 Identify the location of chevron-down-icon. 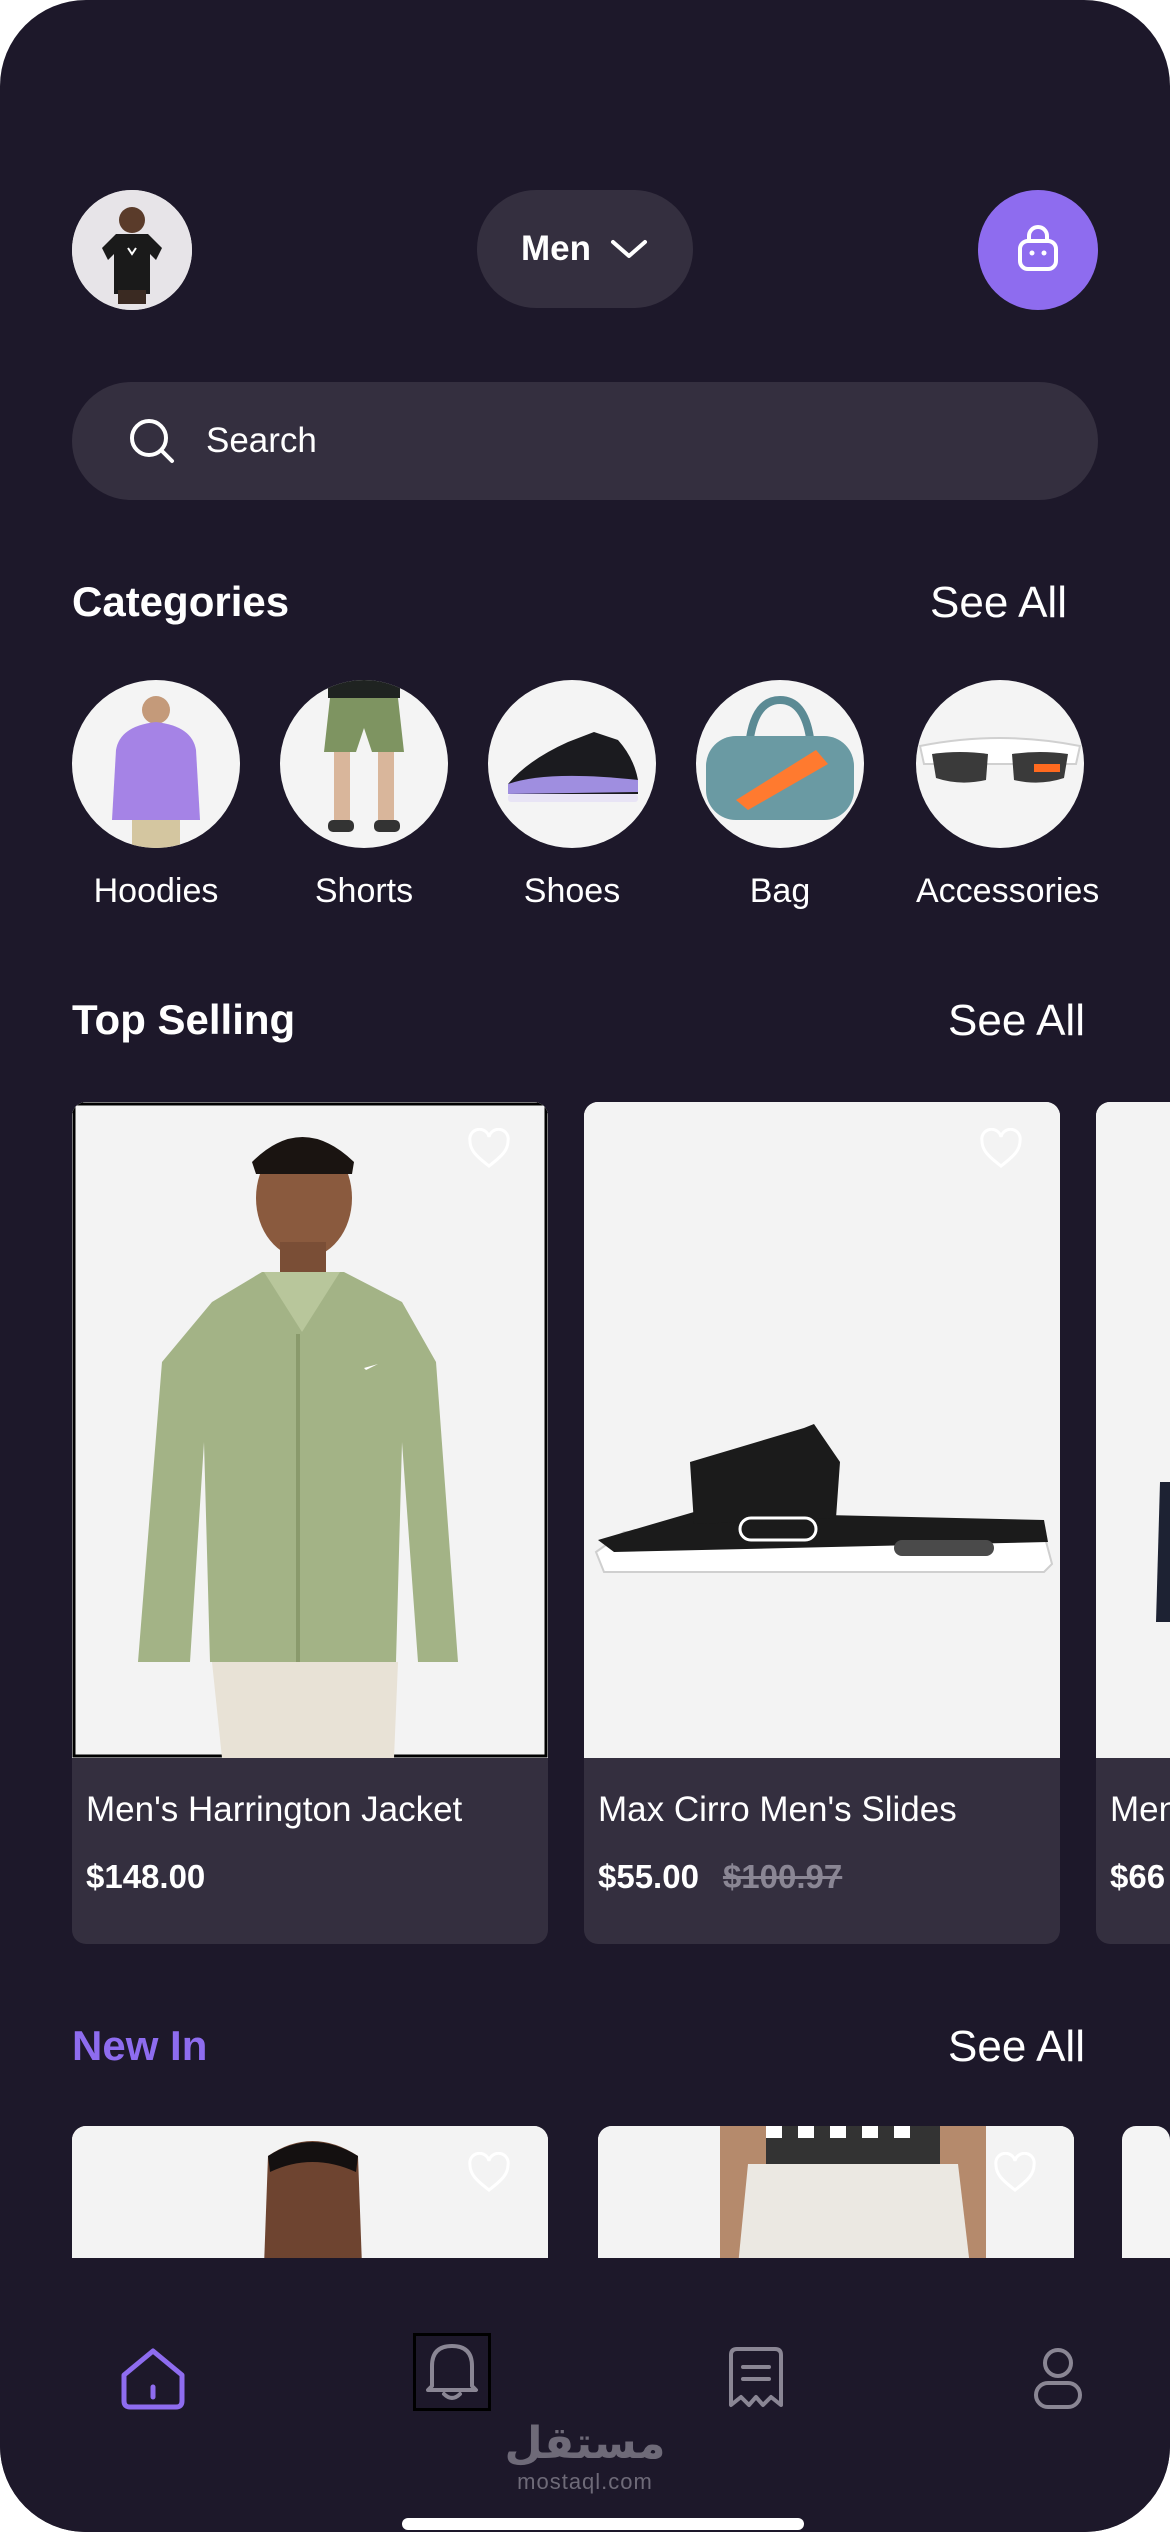
(629, 249).